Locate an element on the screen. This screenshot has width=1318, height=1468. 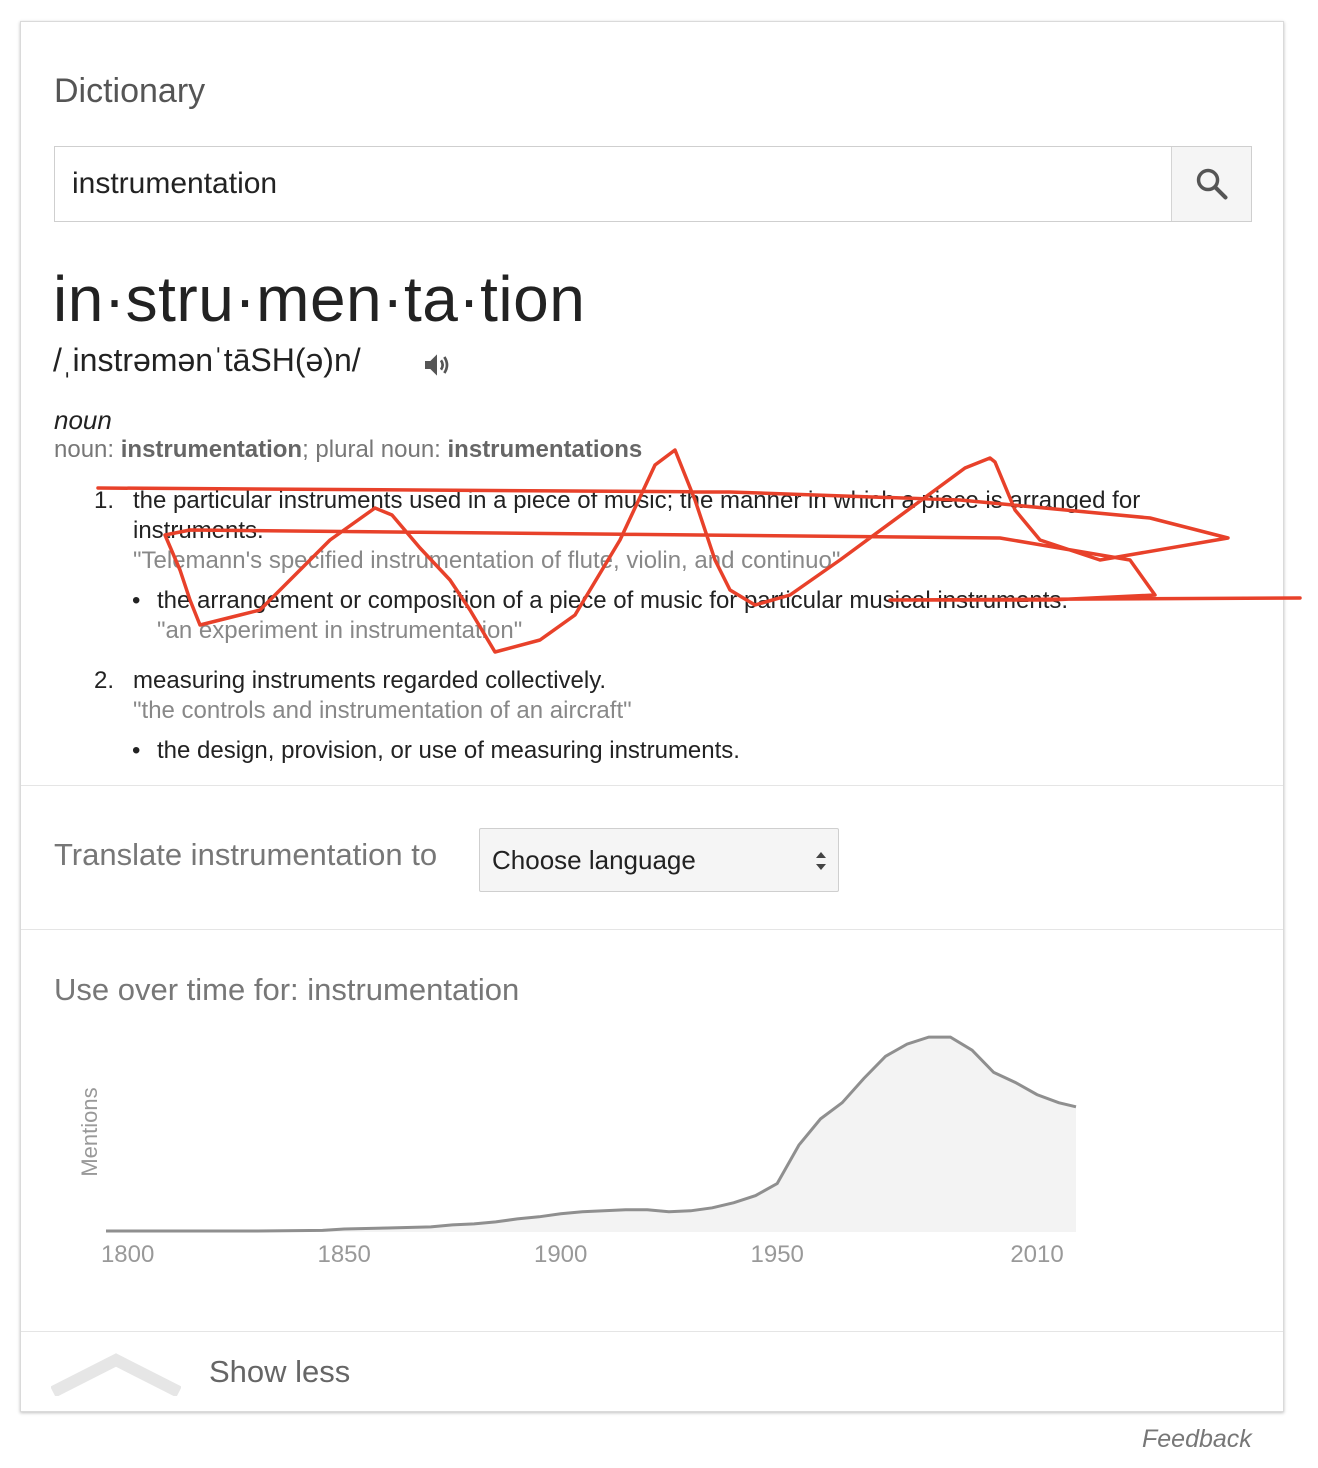
sense-1-definition-cont: instruments. is located at coordinates (198, 530).